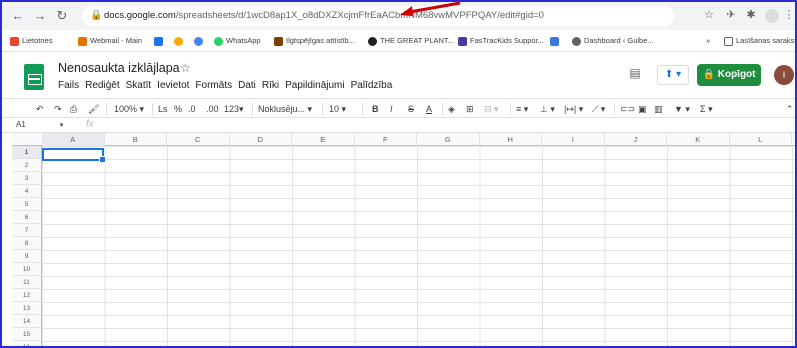 The height and width of the screenshot is (348, 797). What do you see at coordinates (237, 41) in the screenshot?
I see `bookmark-whatsapp: WhatsApp` at bounding box center [237, 41].